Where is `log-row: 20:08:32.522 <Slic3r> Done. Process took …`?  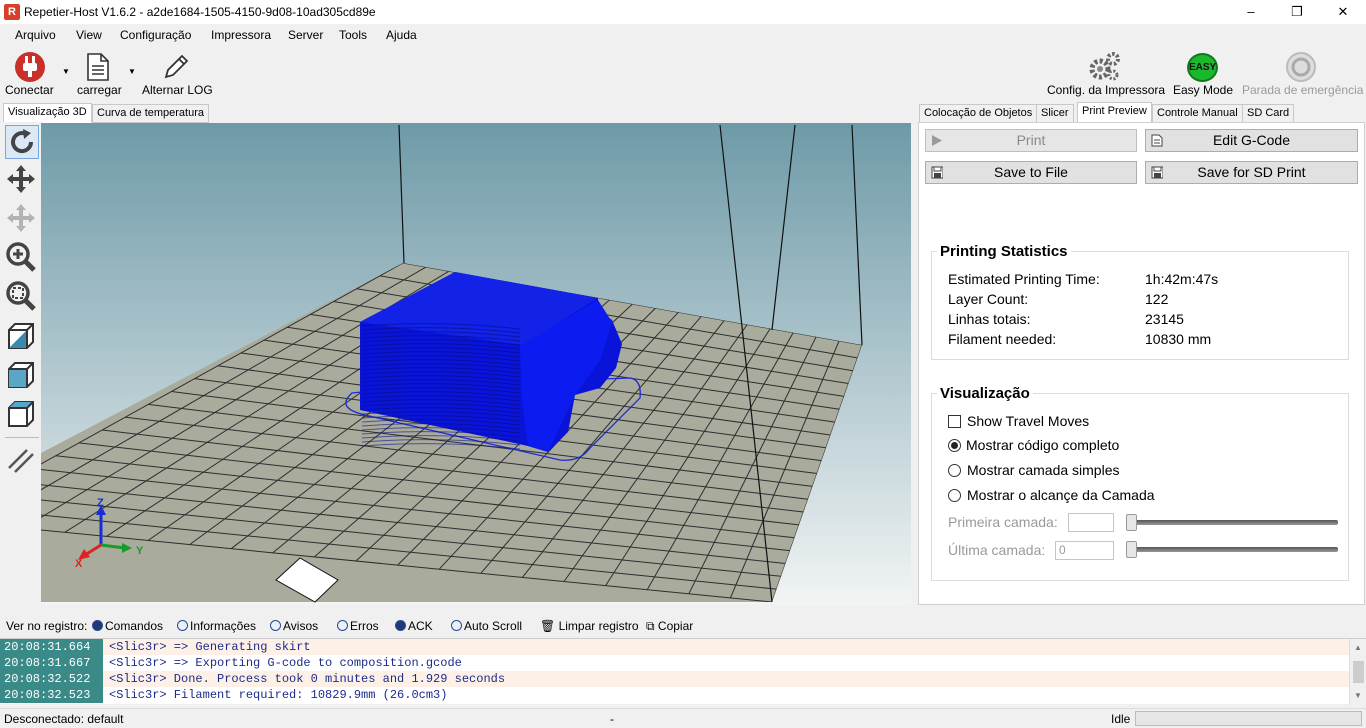
log-row: 20:08:32.522 <Slic3r> Done. Process took … is located at coordinates (674, 679).